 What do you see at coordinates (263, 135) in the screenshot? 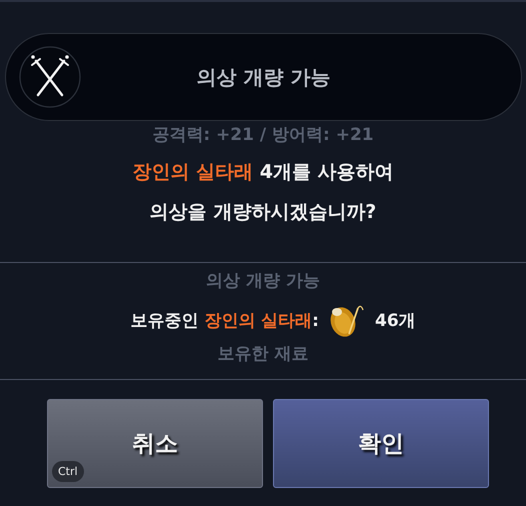
I see `stats-text: 공격력: +21 / 방어력: +21` at bounding box center [263, 135].